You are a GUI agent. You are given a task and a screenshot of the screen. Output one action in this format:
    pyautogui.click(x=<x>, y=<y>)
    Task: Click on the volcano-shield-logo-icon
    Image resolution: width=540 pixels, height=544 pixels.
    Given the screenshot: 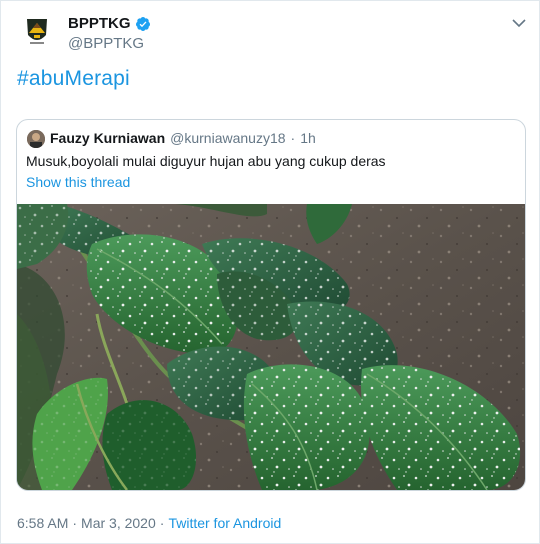 What is the action you would take?
    pyautogui.click(x=37, y=31)
    